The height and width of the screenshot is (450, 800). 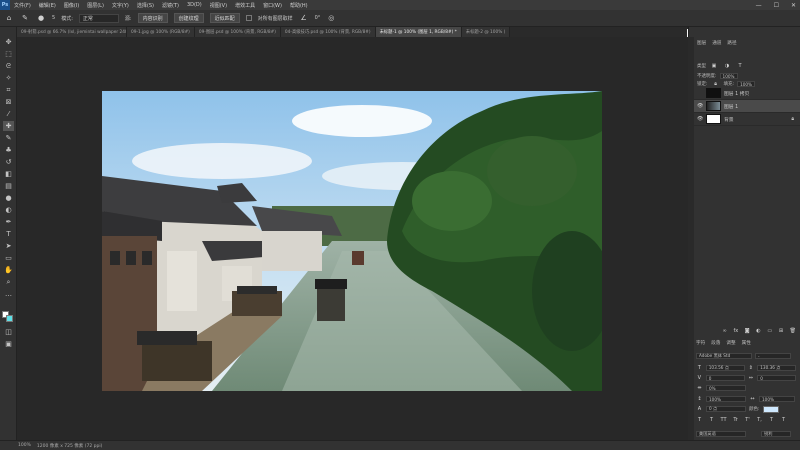 What do you see at coordinates (328, 32) in the screenshot?
I see `tab-document-4: 04-高级技巧.psd @ 100% (背景, RGB/8#)` at bounding box center [328, 32].